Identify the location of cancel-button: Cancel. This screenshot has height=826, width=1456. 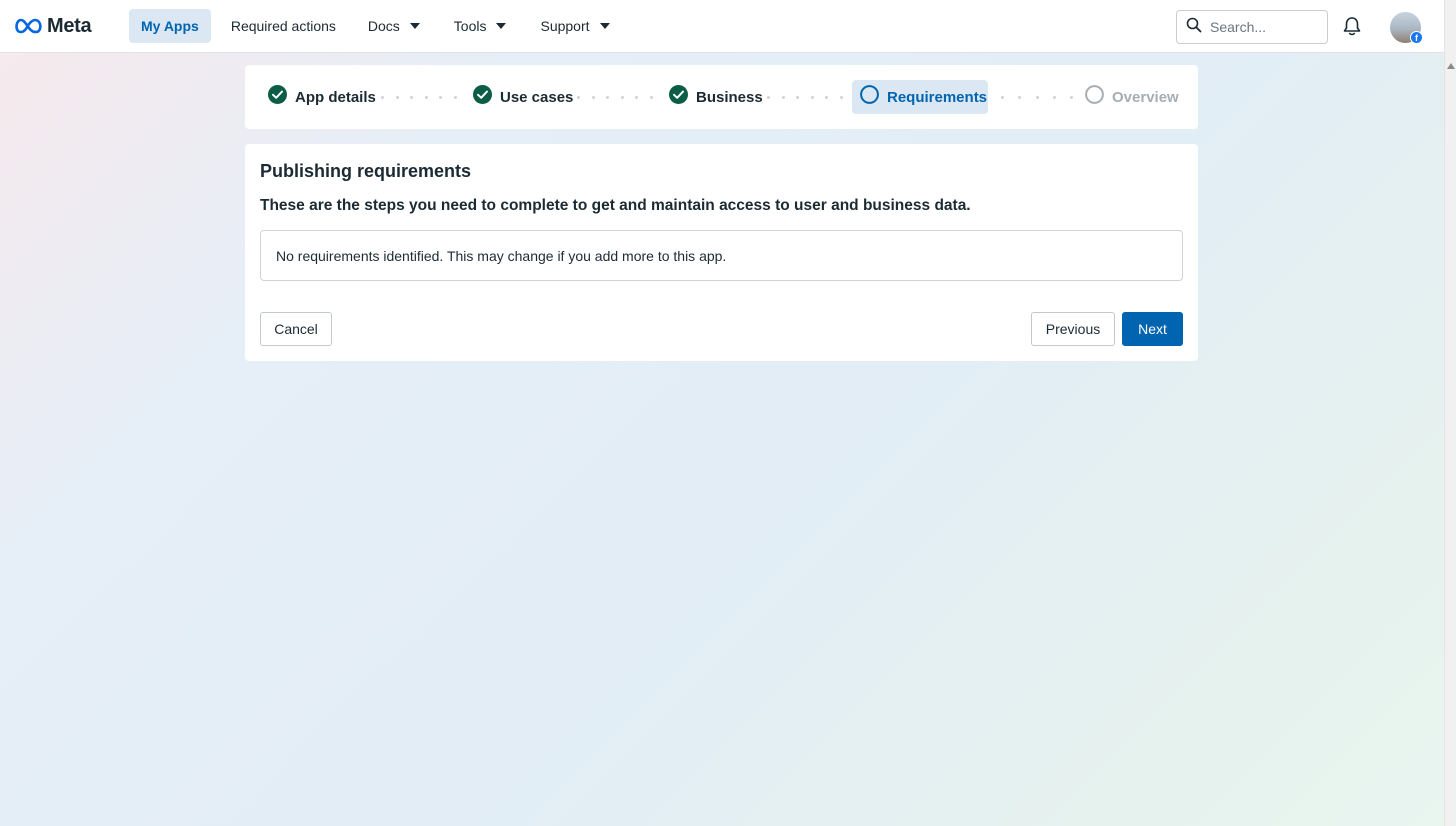
(296, 329).